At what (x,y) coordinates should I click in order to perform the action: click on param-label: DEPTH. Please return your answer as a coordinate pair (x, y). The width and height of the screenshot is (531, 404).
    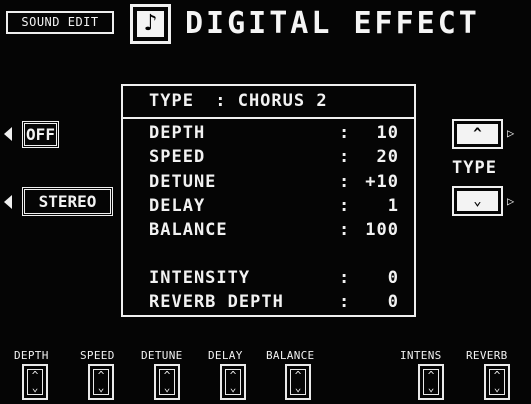
    Looking at the image, I should click on (177, 133).